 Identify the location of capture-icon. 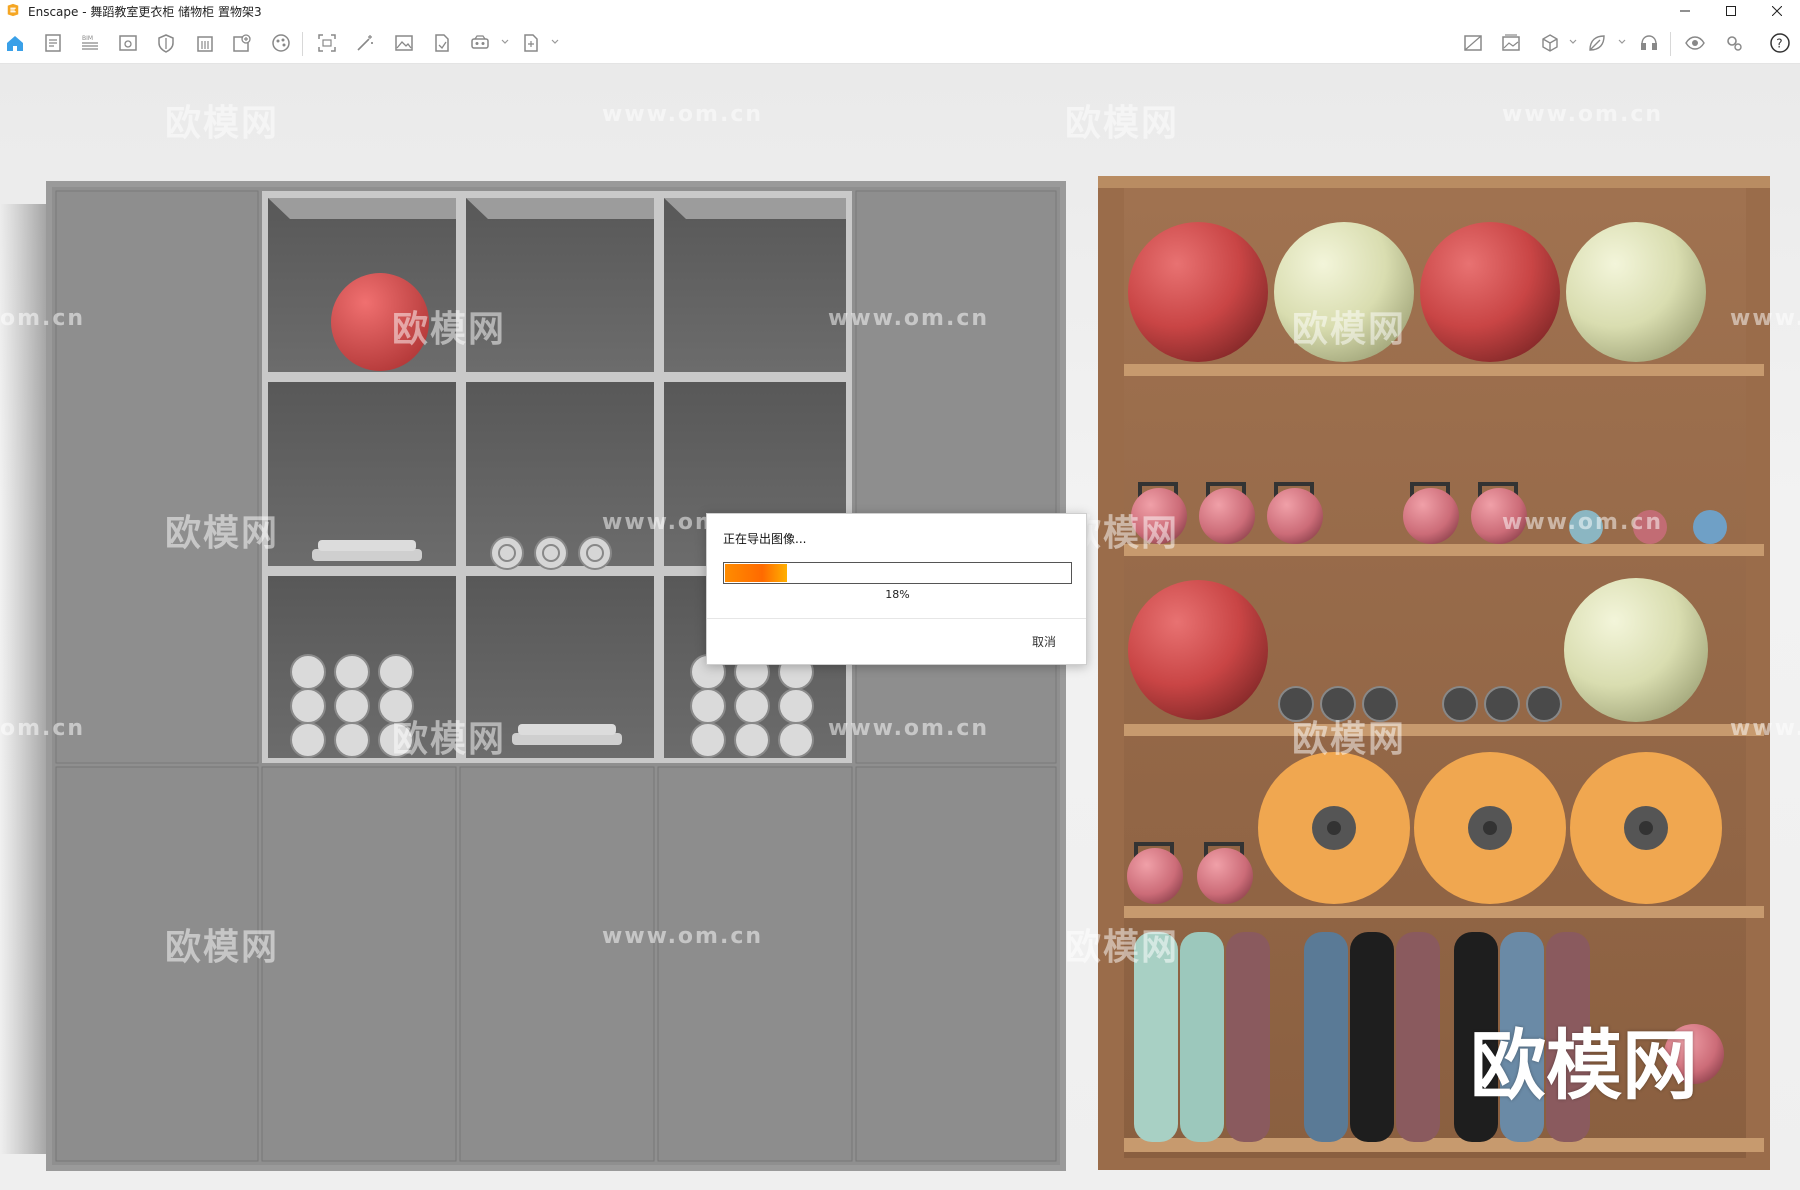
(327, 43).